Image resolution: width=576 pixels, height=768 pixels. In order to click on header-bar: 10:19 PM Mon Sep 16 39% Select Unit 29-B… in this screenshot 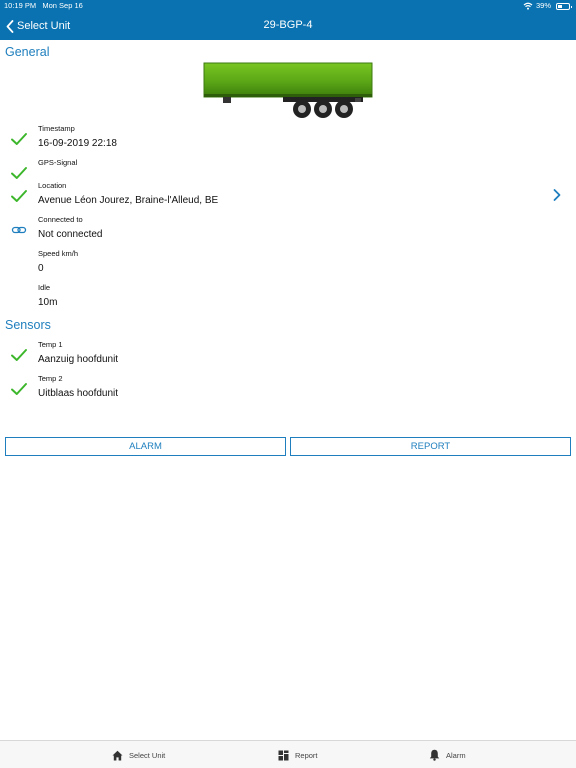, I will do `click(288, 20)`.